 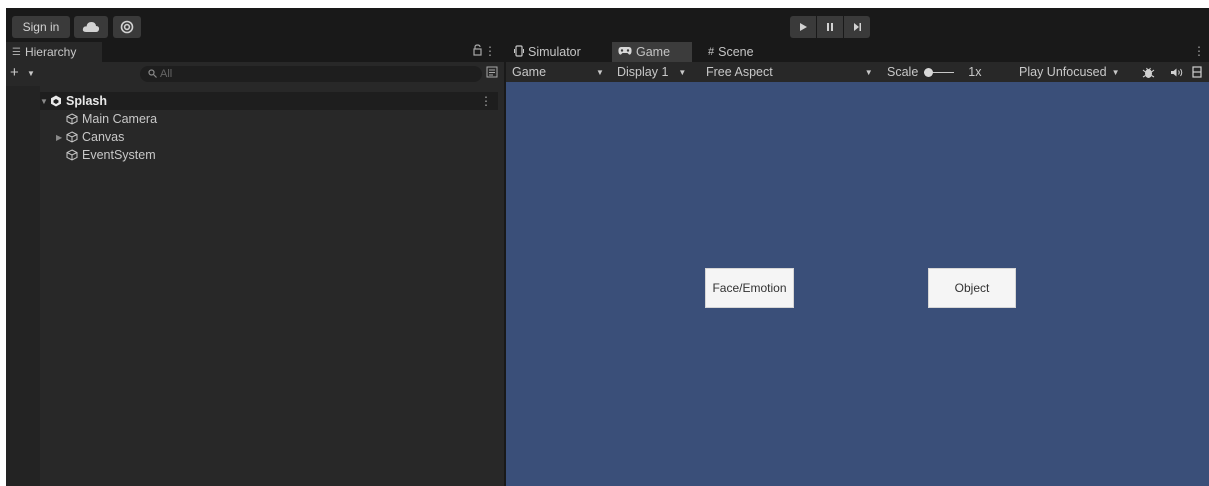 What do you see at coordinates (857, 52) in the screenshot?
I see `game-tab-bar: Simulator Game # Scene ⋮` at bounding box center [857, 52].